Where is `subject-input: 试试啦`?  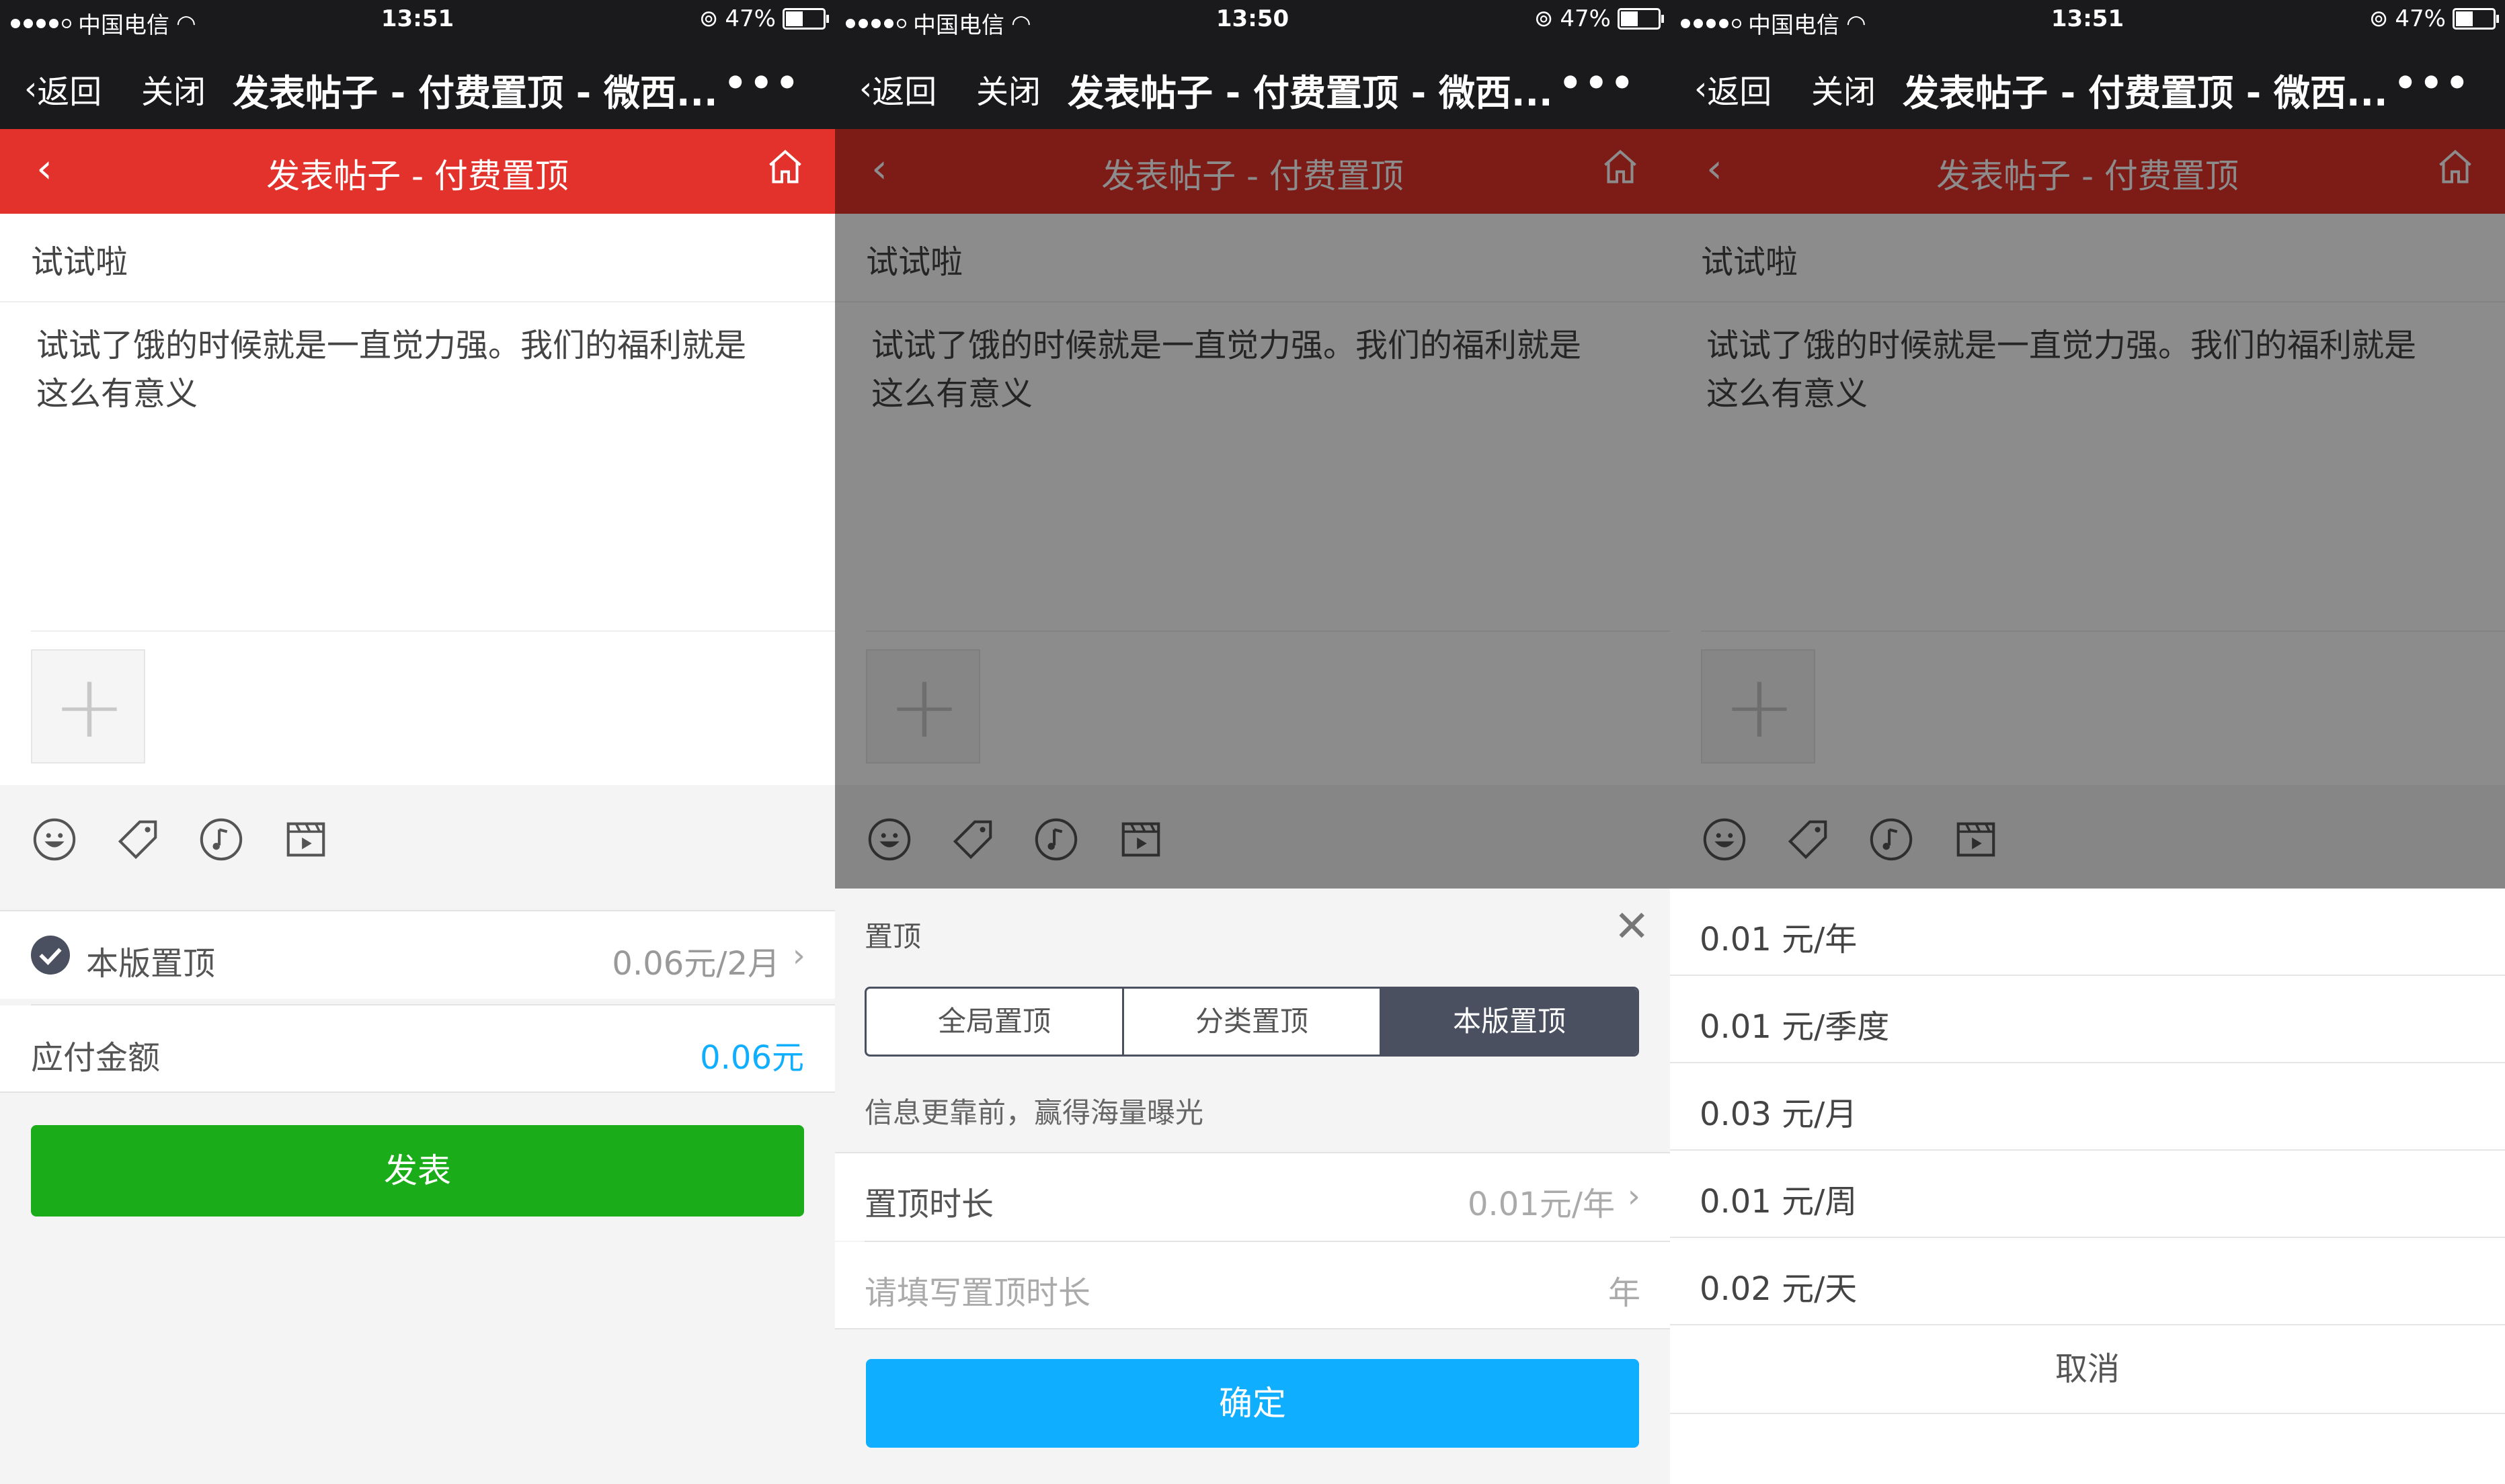 subject-input: 试试啦 is located at coordinates (79, 258).